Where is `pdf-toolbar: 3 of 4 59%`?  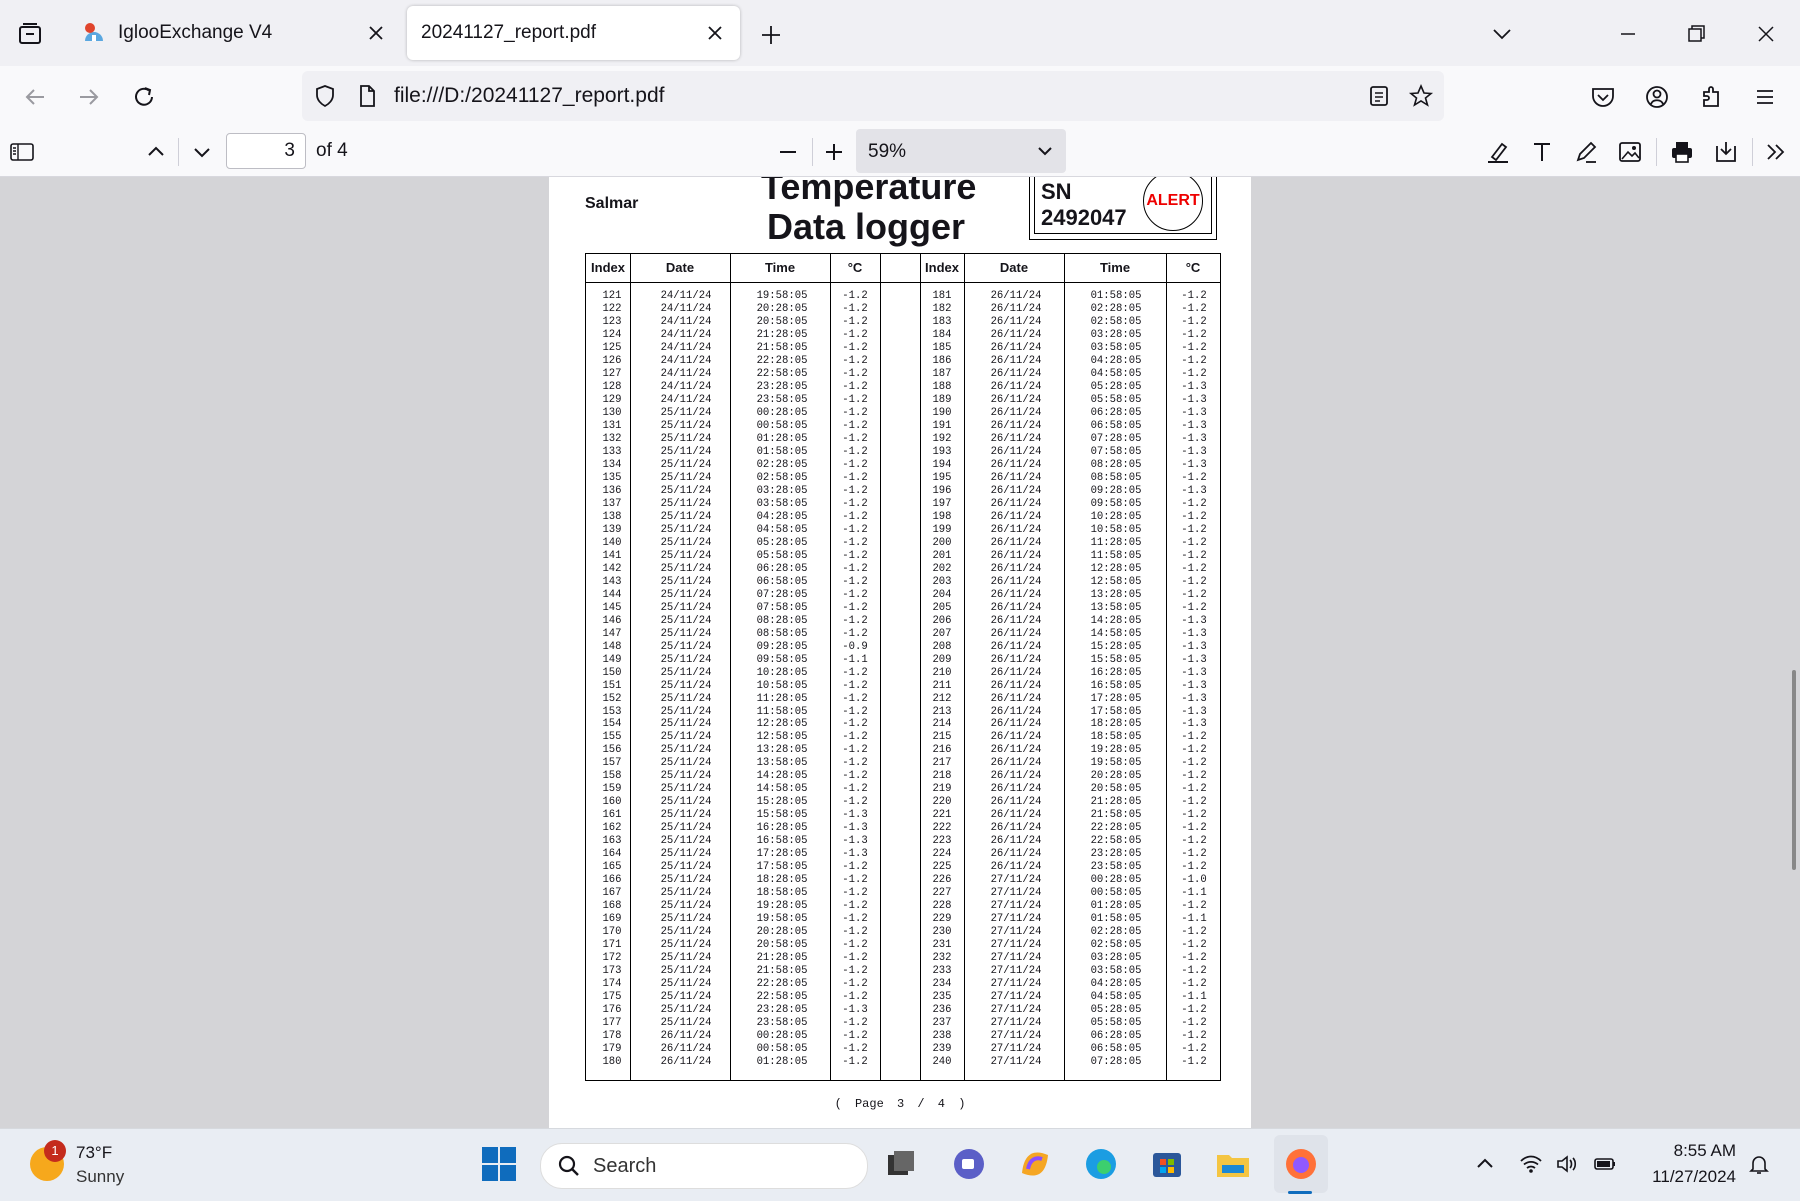
pdf-toolbar: 3 of 4 59% is located at coordinates (900, 152).